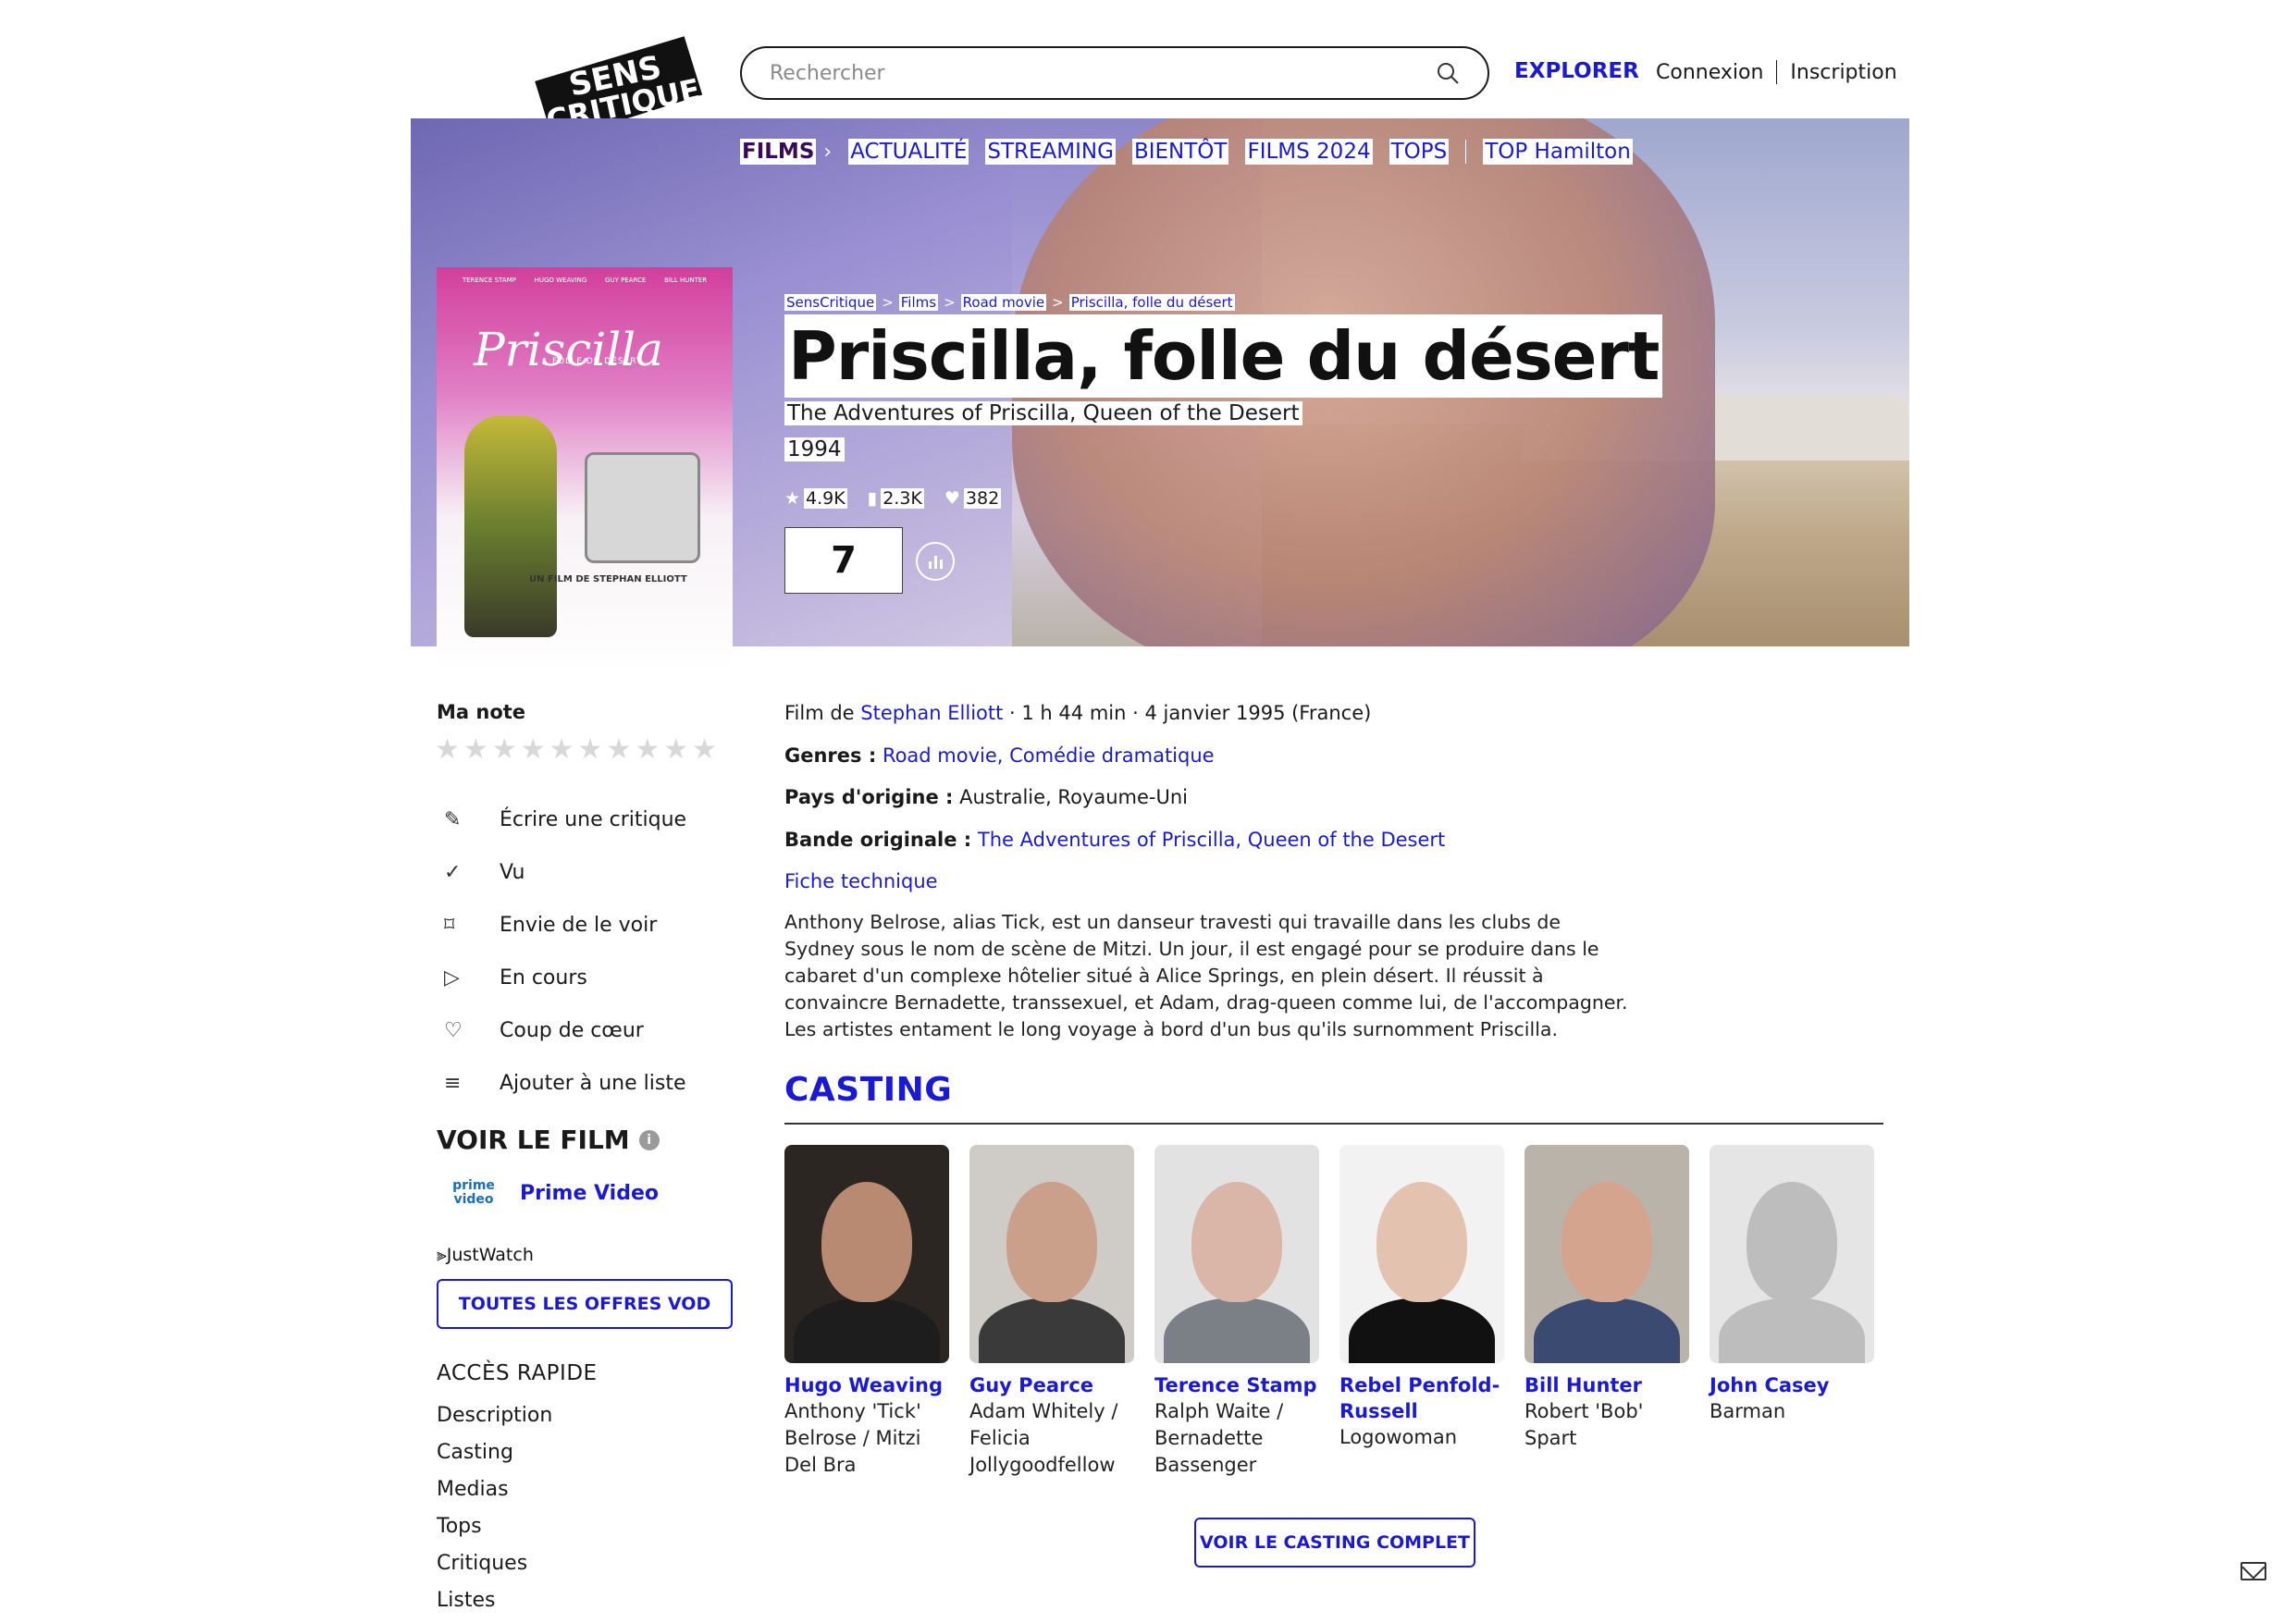  I want to click on actor-name-link: John Casey, so click(1792, 1385).